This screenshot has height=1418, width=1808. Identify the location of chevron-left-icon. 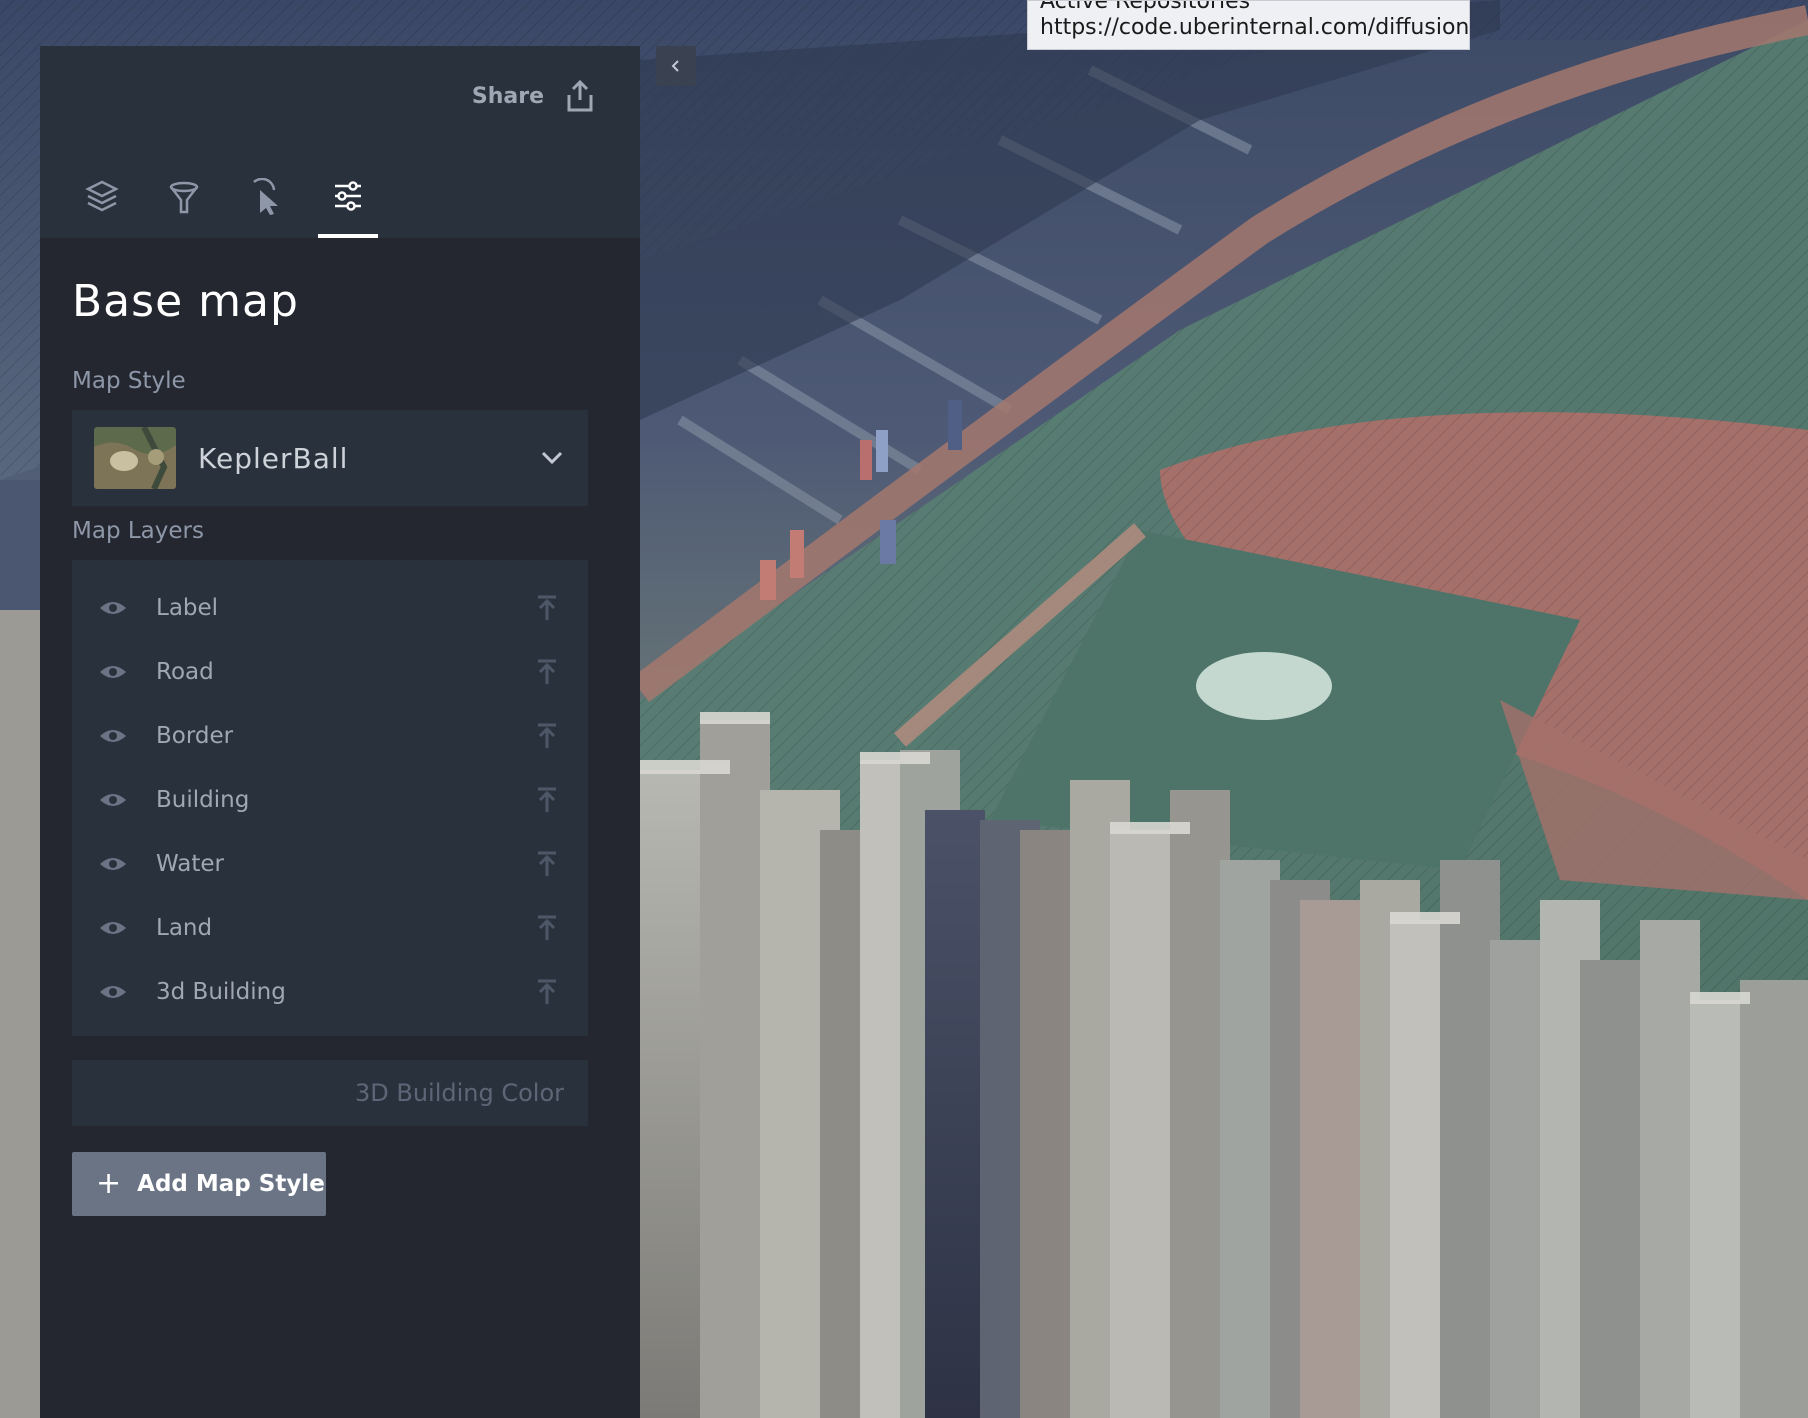
(675, 66).